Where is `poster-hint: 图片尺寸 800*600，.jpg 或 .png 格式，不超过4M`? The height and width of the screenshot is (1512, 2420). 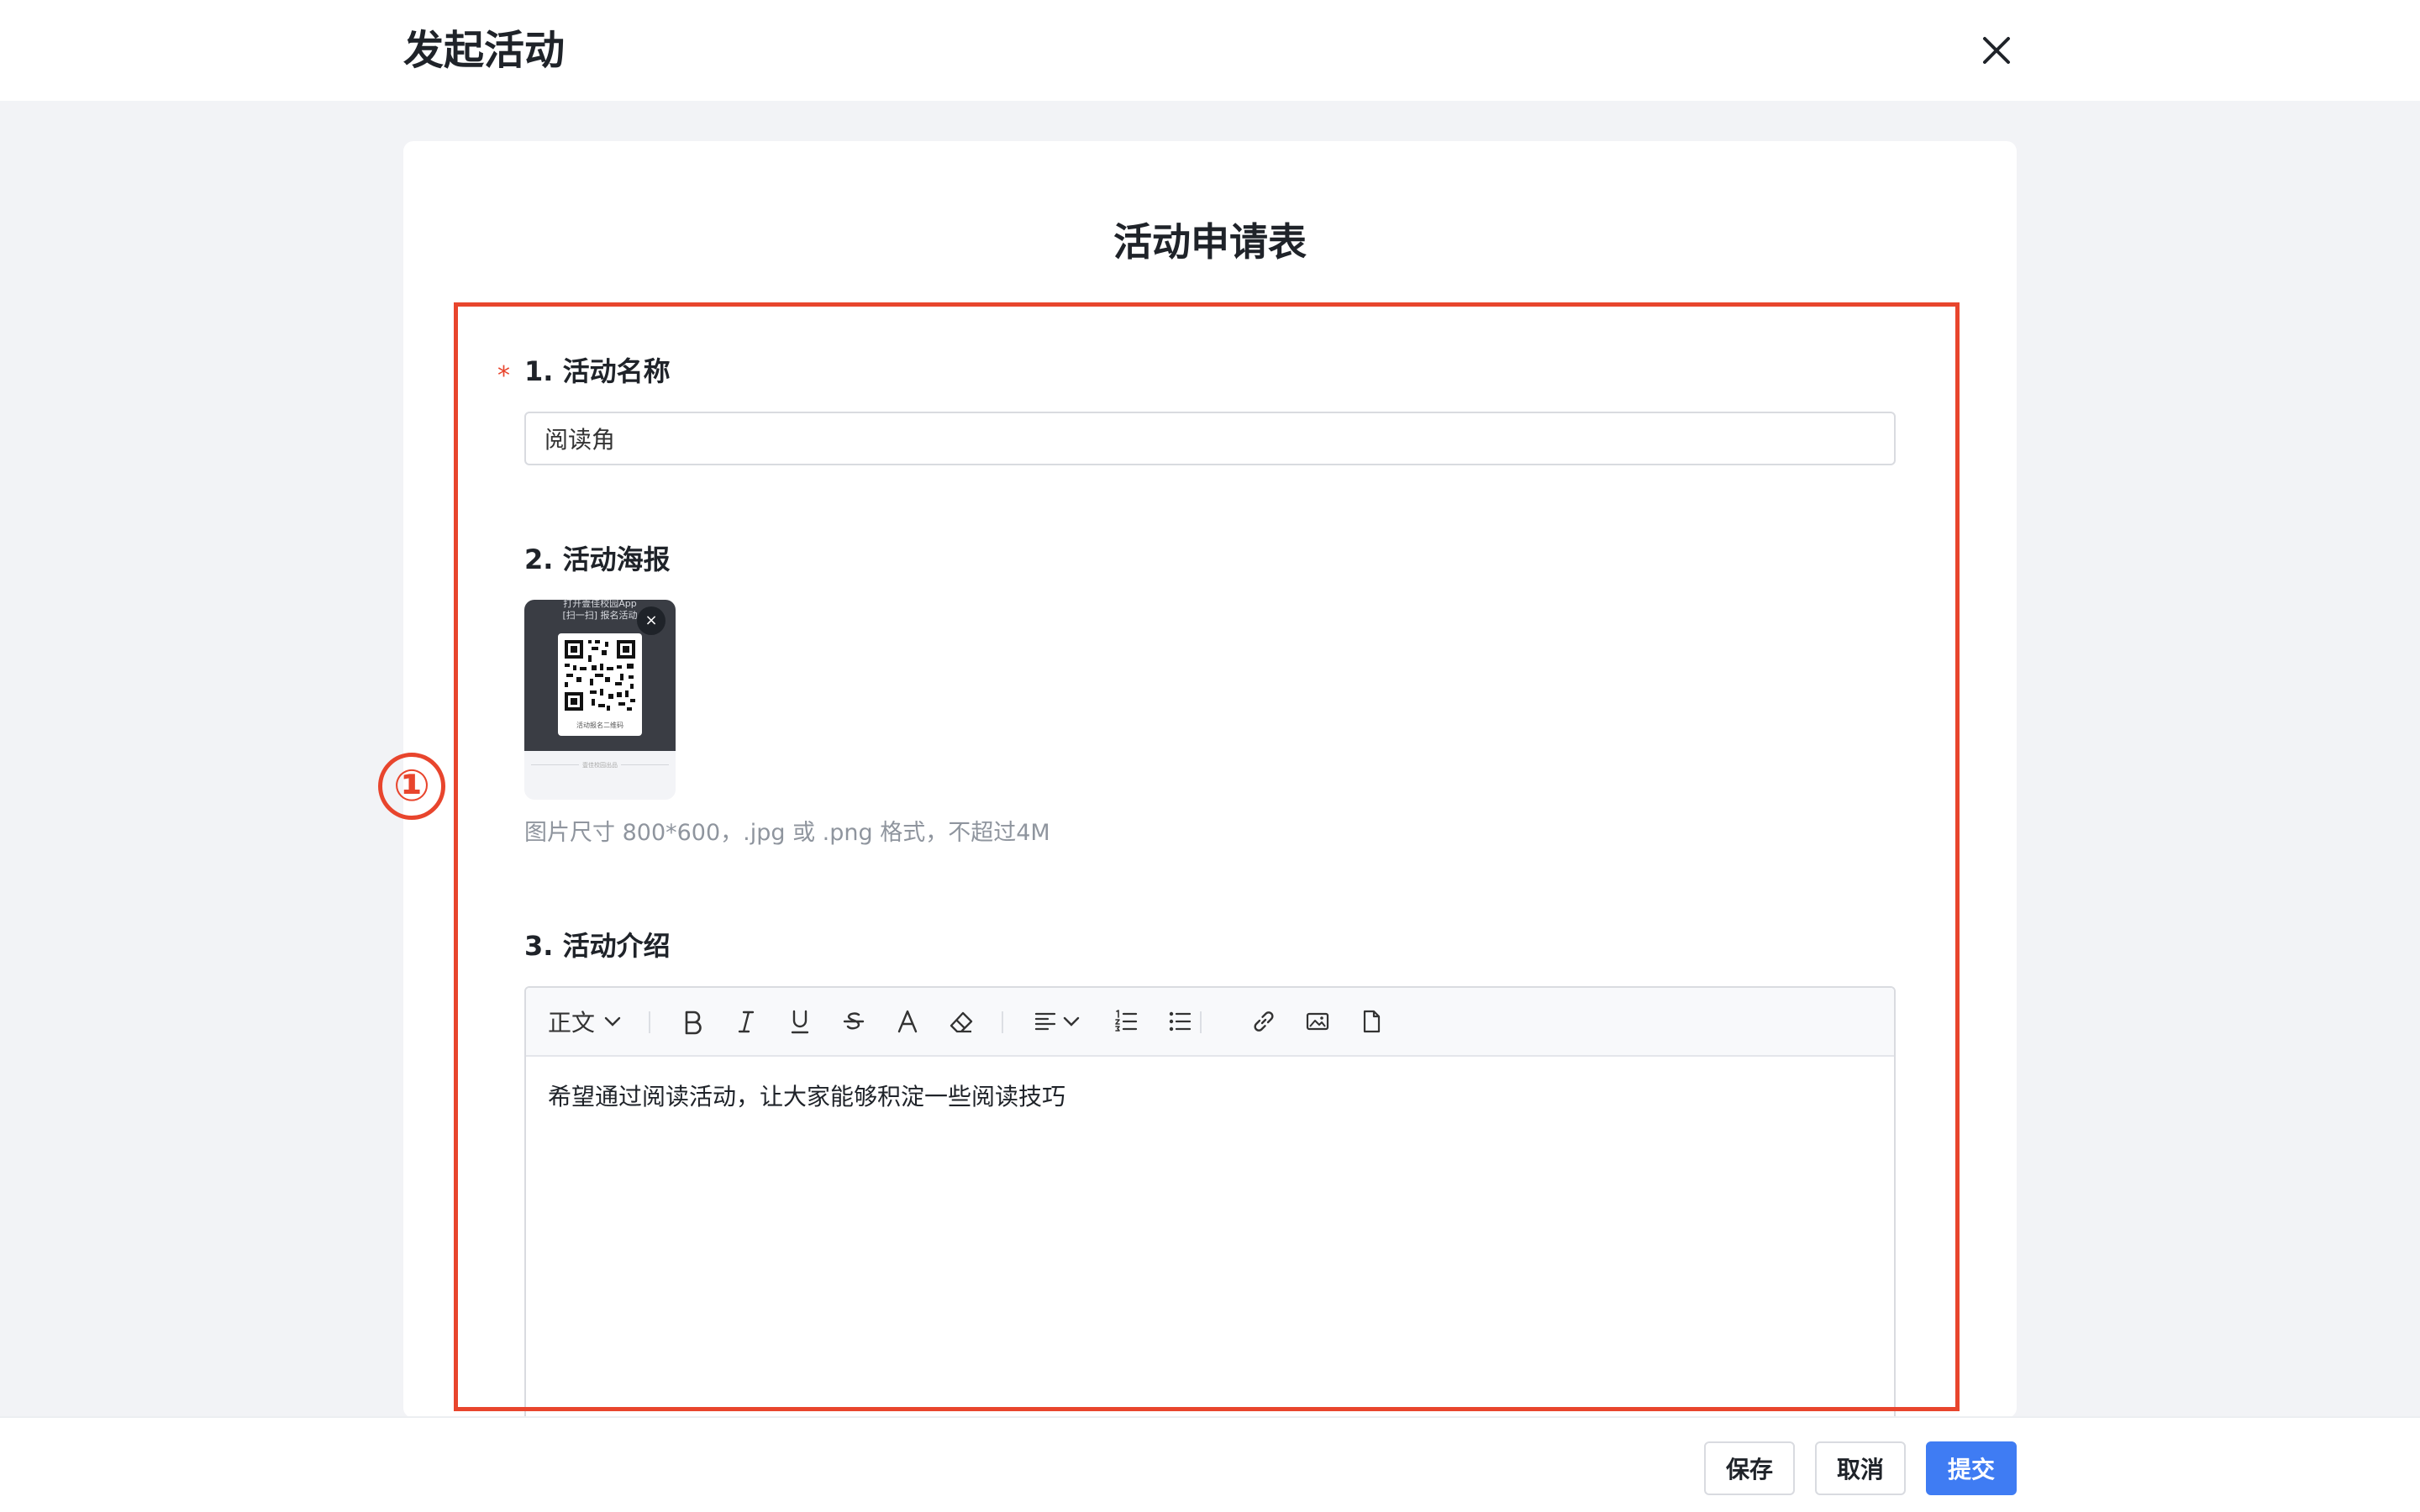
poster-hint: 图片尺寸 800*600，.jpg 或 .png 格式，不超过4M is located at coordinates (787, 833).